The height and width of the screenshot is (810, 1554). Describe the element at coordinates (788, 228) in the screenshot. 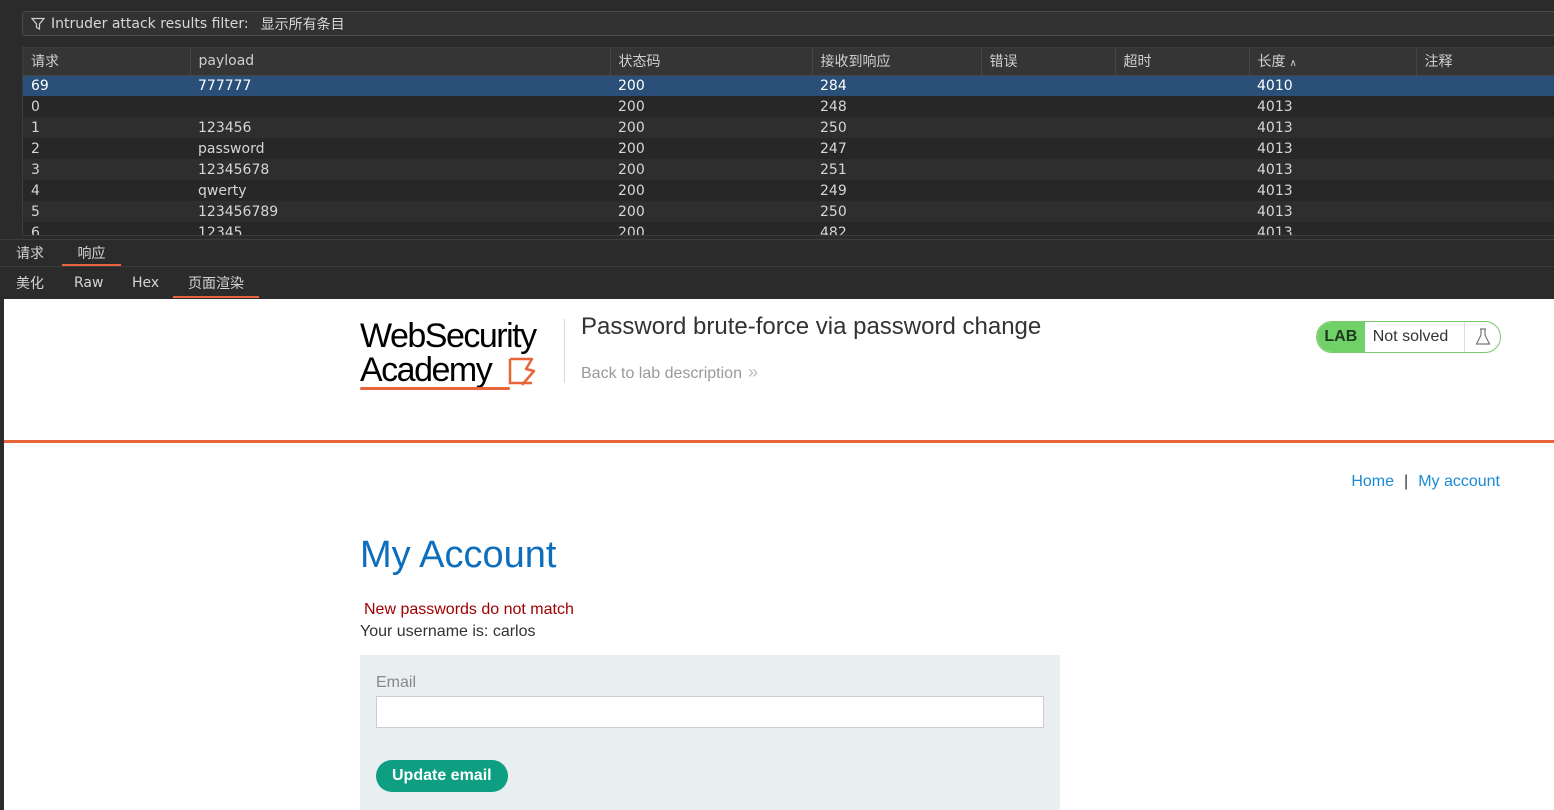

I see `table-row: 6 12345 200 482 4013` at that location.